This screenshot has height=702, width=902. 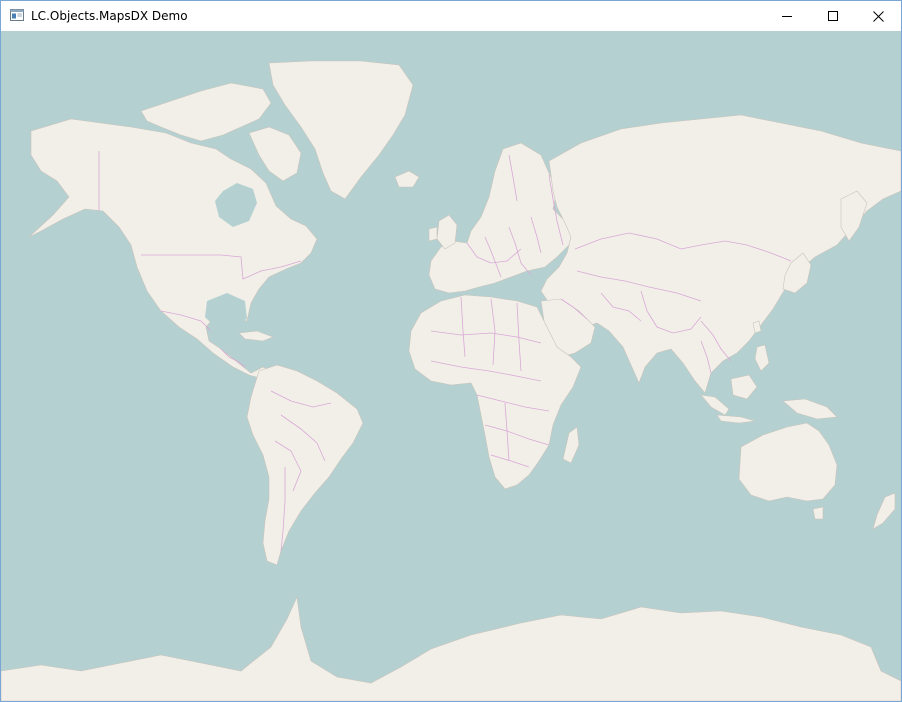 What do you see at coordinates (17, 15) in the screenshot?
I see `app-window-icon` at bounding box center [17, 15].